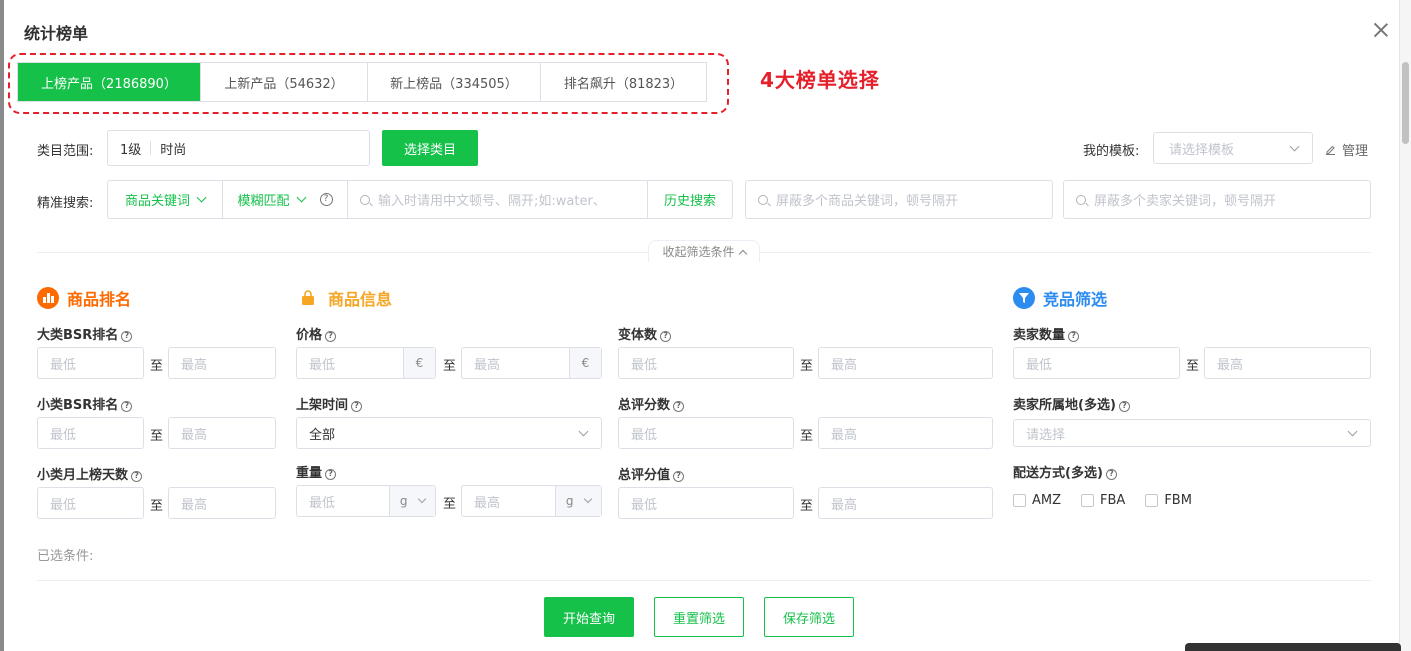 The width and height of the screenshot is (1411, 651). What do you see at coordinates (109, 82) in the screenshot?
I see `tab-on-list-products: 上榜产品（2186890）` at bounding box center [109, 82].